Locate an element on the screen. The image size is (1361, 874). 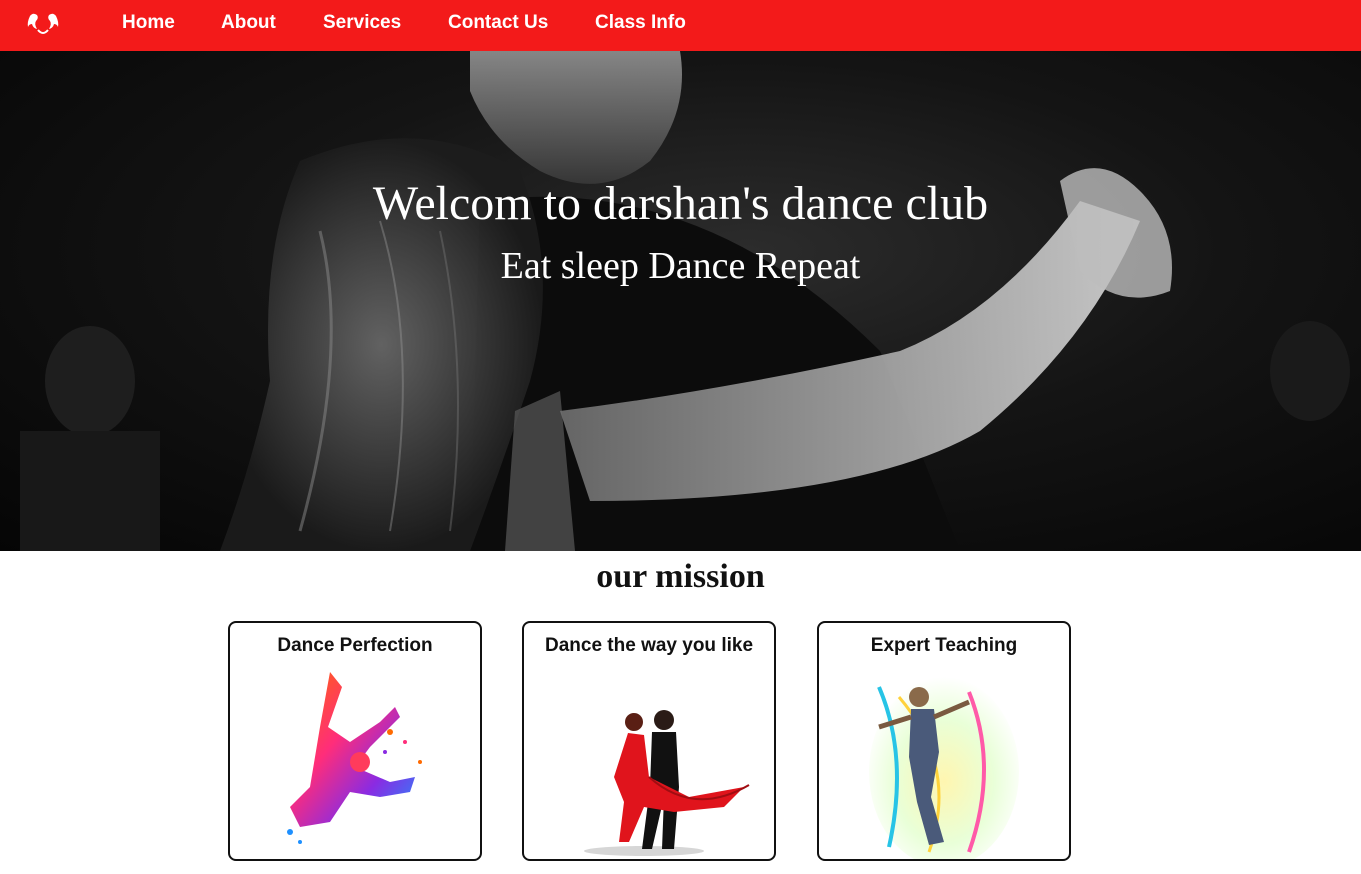
mission-card-dance-the-way: Dance the way you like is located at coordinates (649, 741).